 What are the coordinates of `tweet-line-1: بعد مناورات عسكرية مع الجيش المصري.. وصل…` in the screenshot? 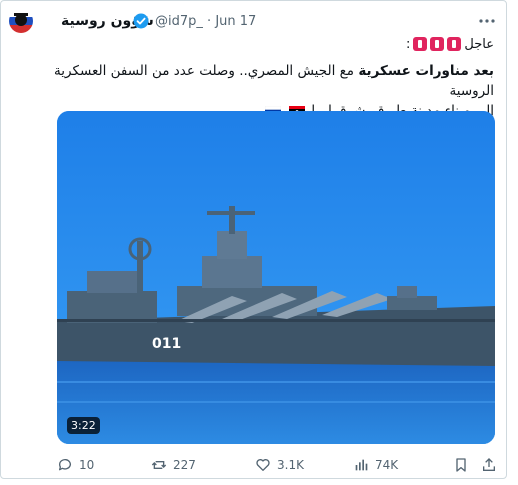 It's located at (254, 81).